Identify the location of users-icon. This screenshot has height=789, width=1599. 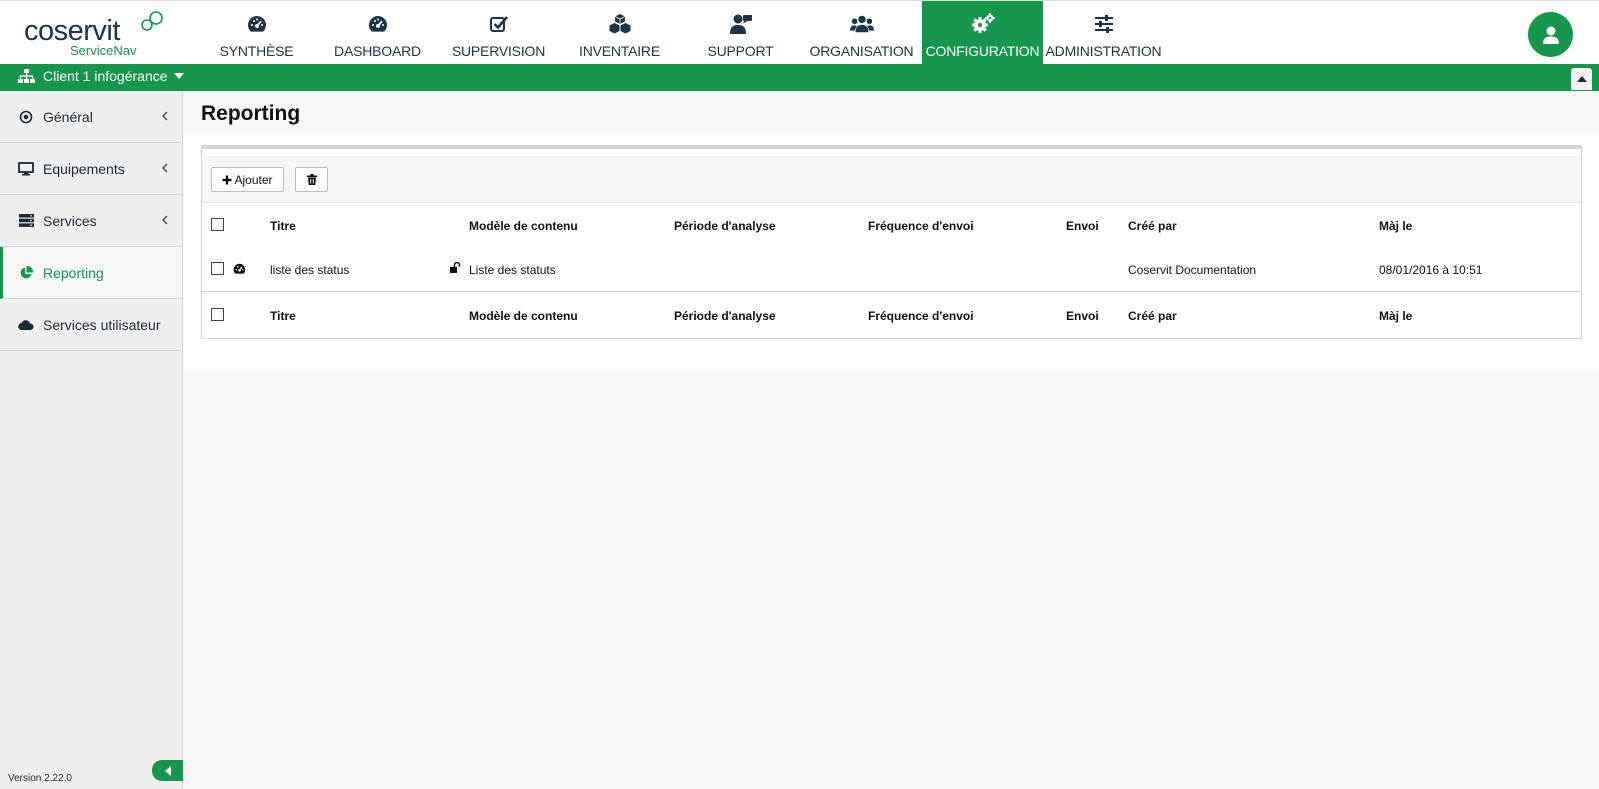
(861, 24).